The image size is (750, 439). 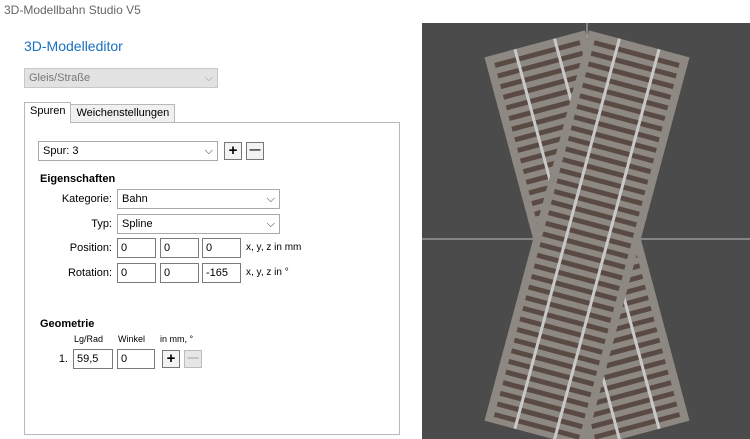 What do you see at coordinates (179, 273) in the screenshot?
I see `rotation-y-input: 0` at bounding box center [179, 273].